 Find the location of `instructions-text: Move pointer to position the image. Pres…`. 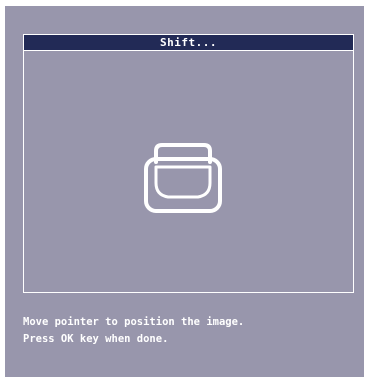

instructions-text: Move pointer to position the image. Pres… is located at coordinates (133, 331).